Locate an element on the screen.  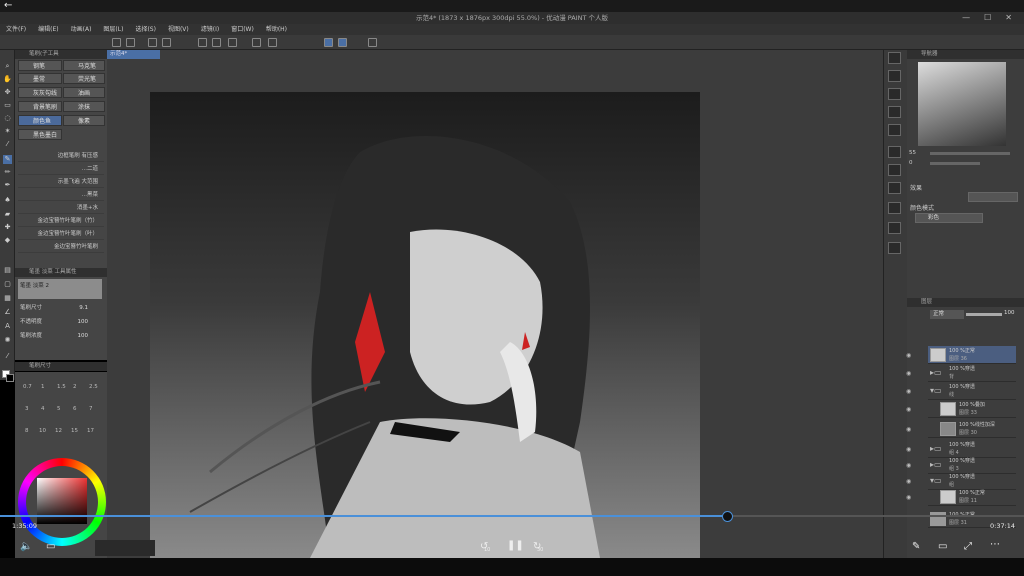
maximize-icon: ☐ is located at coordinates (987, 18).